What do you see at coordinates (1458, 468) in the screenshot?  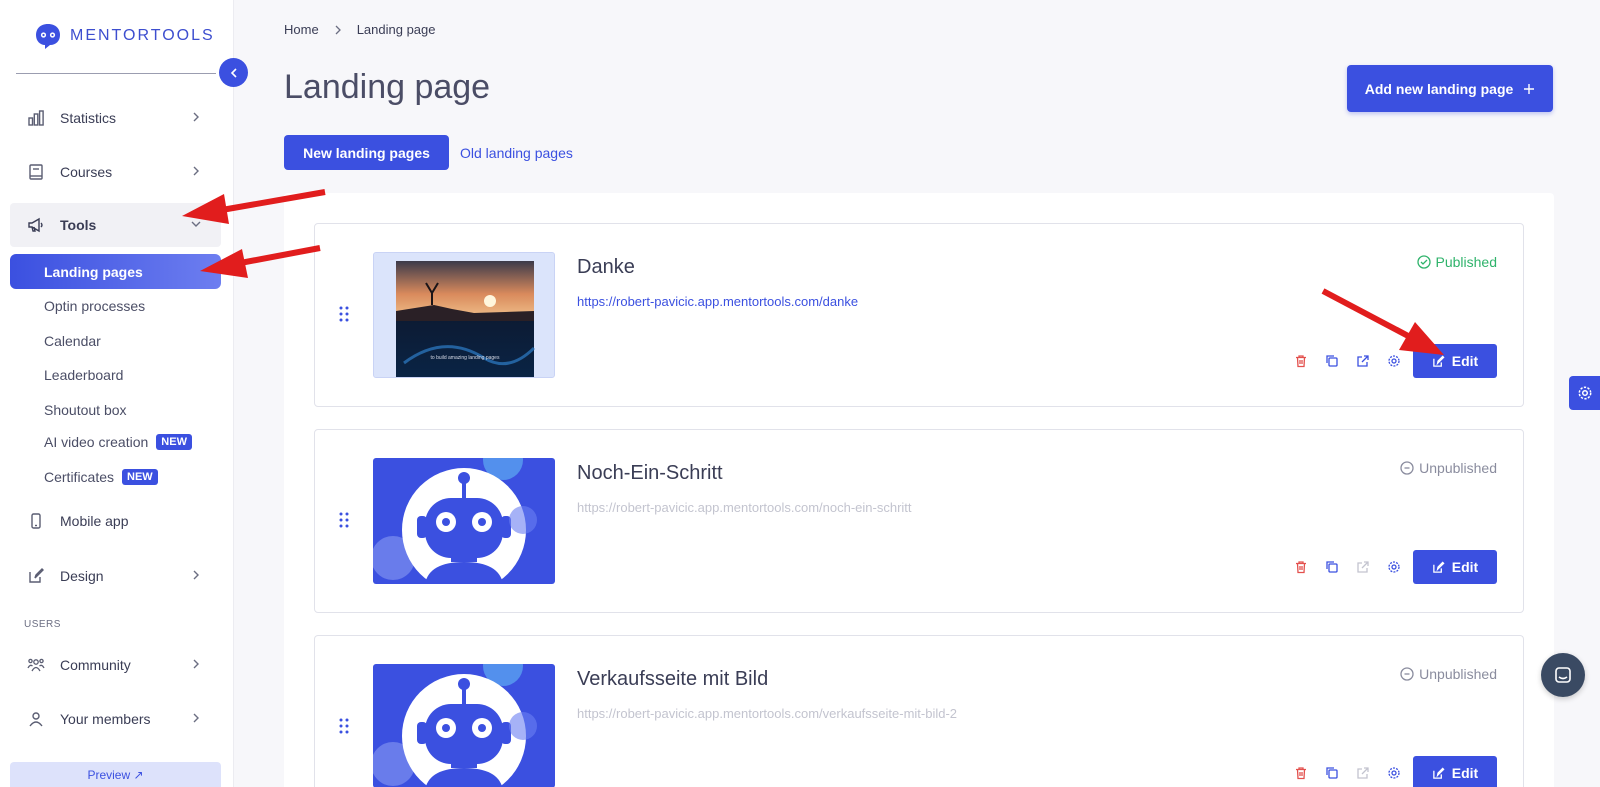 I see `status-label: Unpublished` at bounding box center [1458, 468].